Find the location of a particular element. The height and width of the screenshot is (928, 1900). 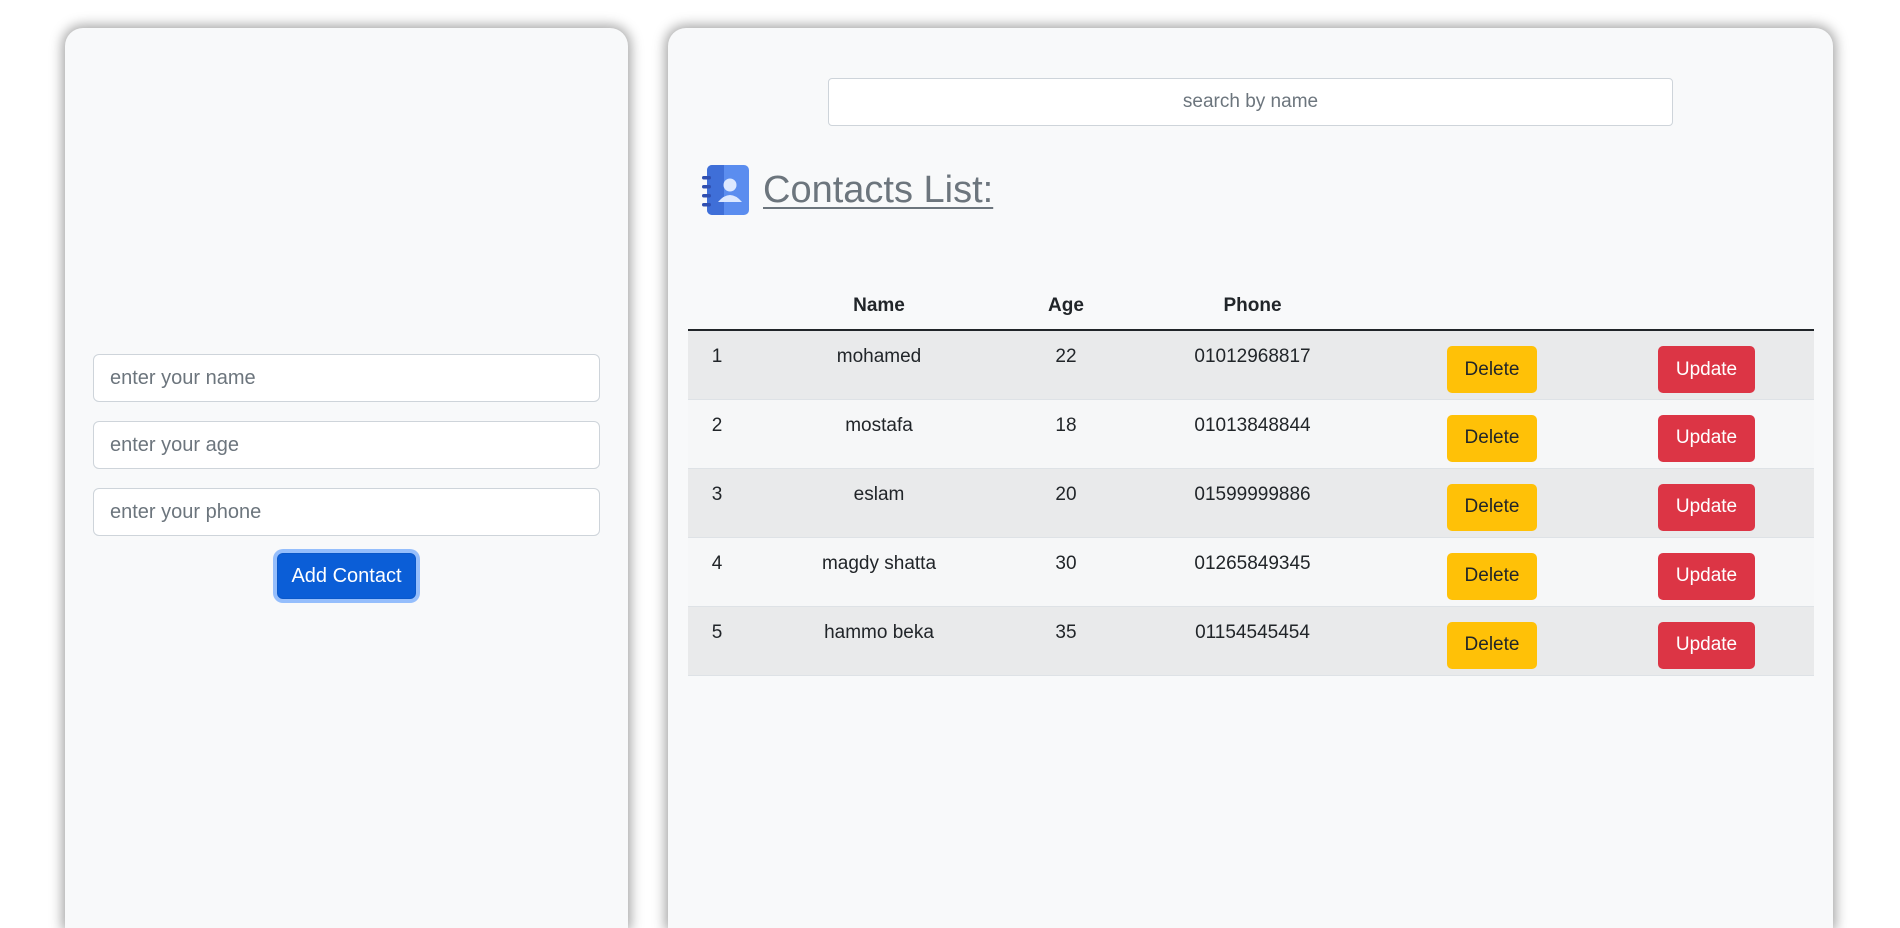

add-button-wrap: Add Contact is located at coordinates (346, 576).